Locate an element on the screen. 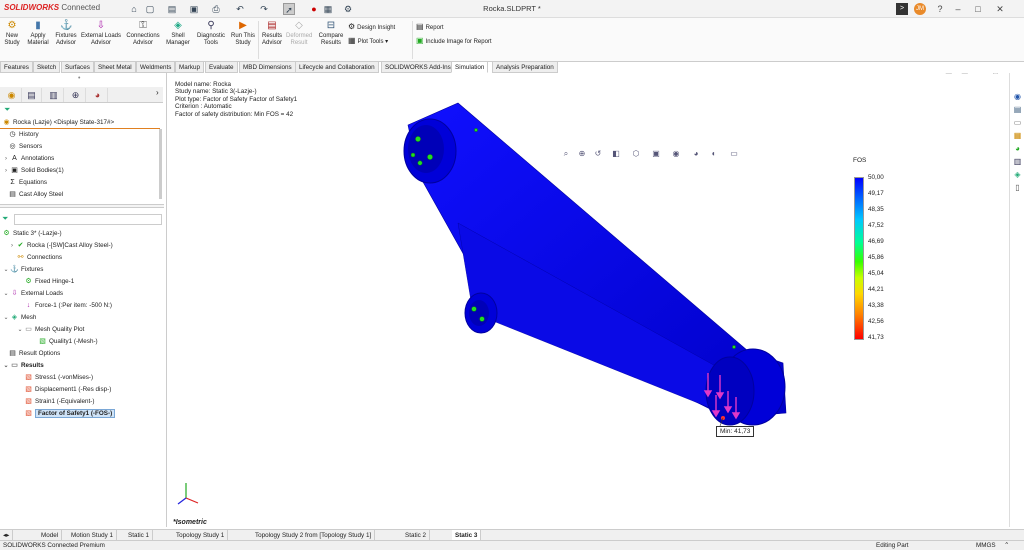 The width and height of the screenshot is (1024, 550). results-advisor-button: ▤ Results Advisor is located at coordinates (272, 33).